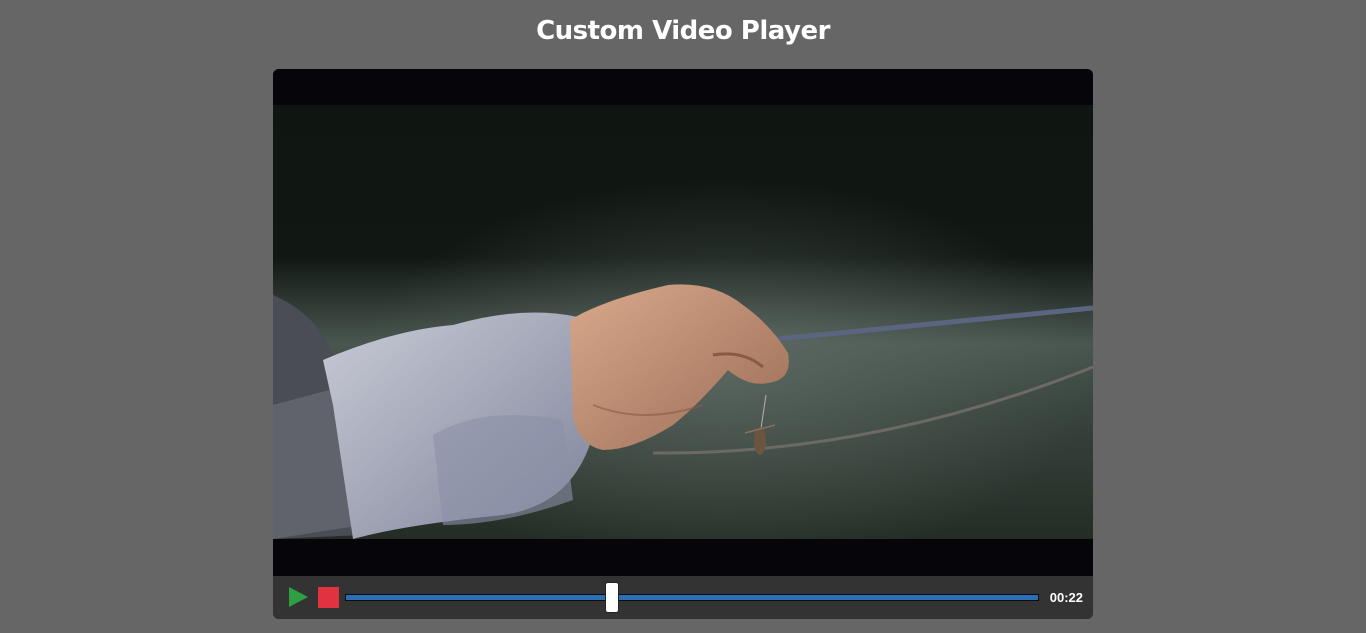 This screenshot has width=1366, height=633. I want to click on time-display: 00:22, so click(1066, 597).